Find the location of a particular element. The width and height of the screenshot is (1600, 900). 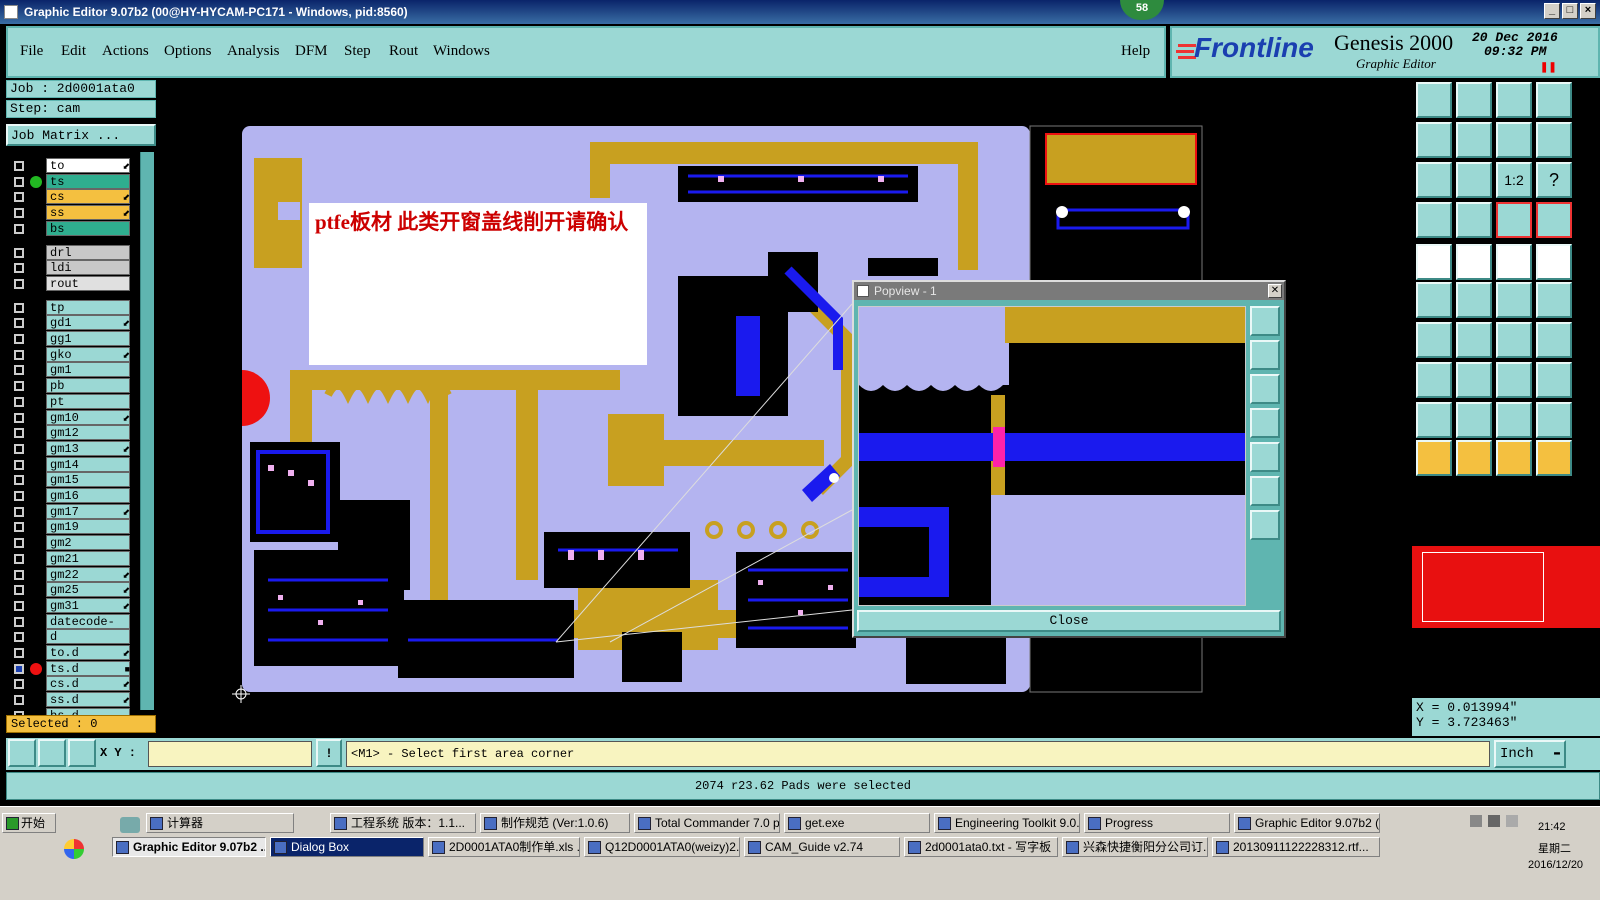

info-icon: ! is located at coordinates (329, 753).